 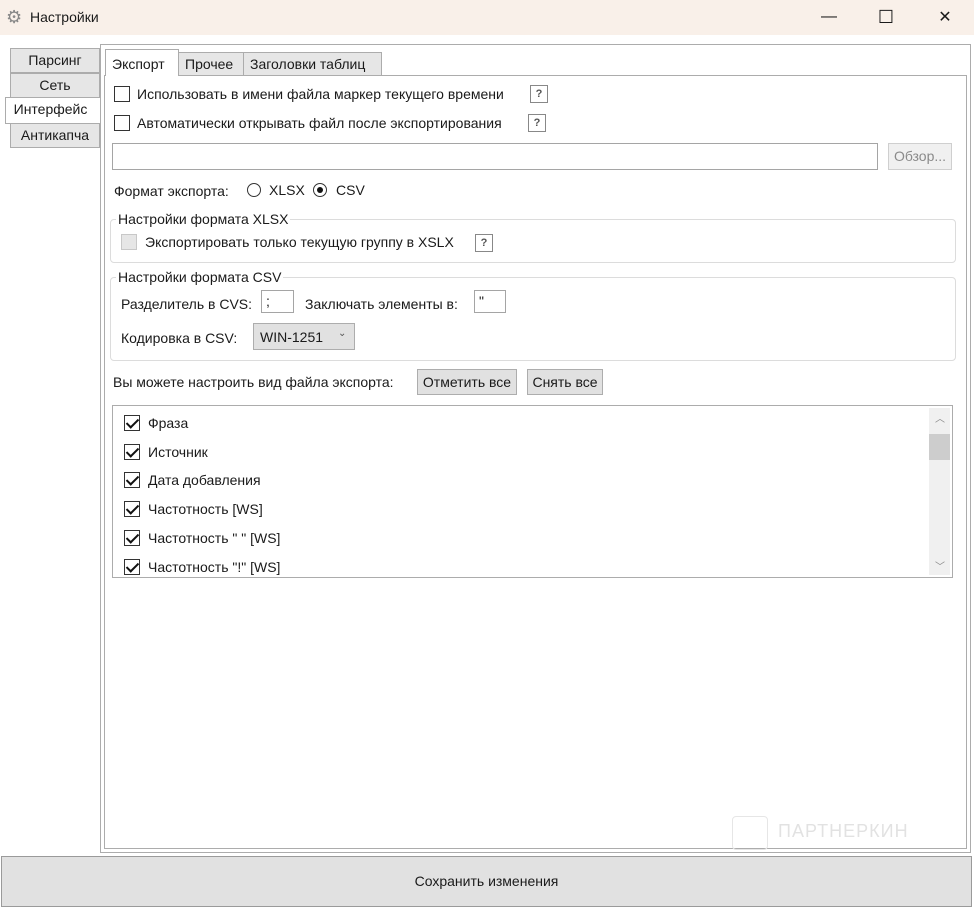 What do you see at coordinates (214, 538) in the screenshot?
I see `column-label: Частотность " " [WS]` at bounding box center [214, 538].